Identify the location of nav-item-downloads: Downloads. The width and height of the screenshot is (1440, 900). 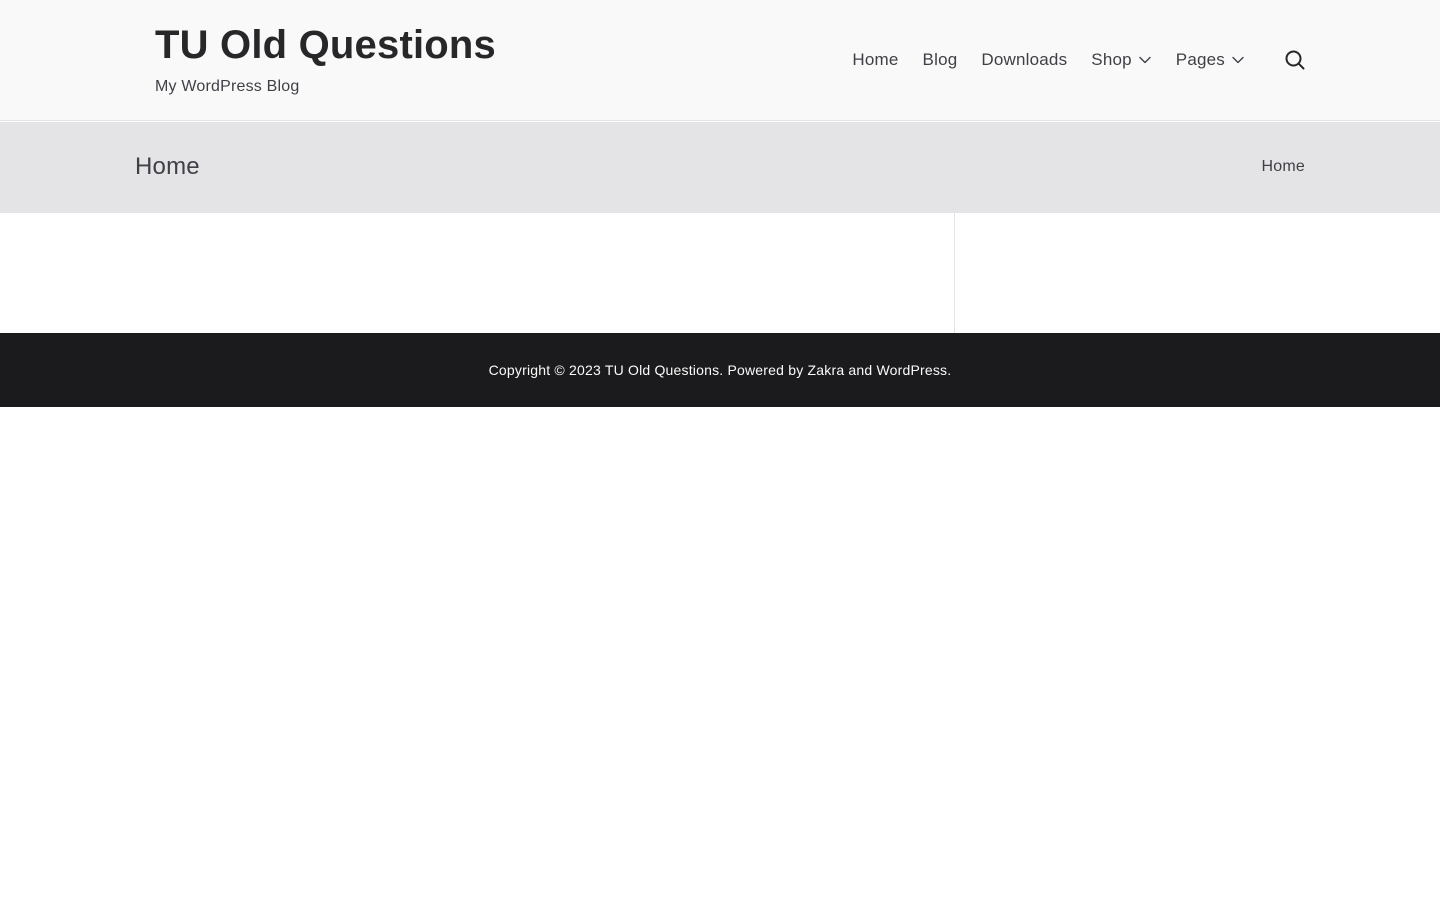
(1024, 60).